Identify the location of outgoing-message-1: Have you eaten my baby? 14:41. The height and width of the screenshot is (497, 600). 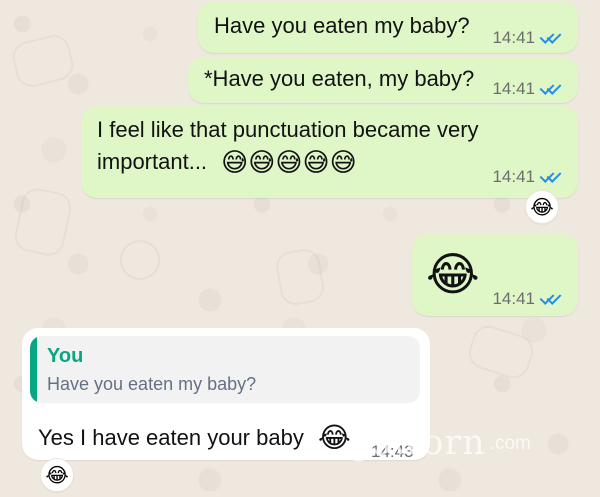
(388, 27).